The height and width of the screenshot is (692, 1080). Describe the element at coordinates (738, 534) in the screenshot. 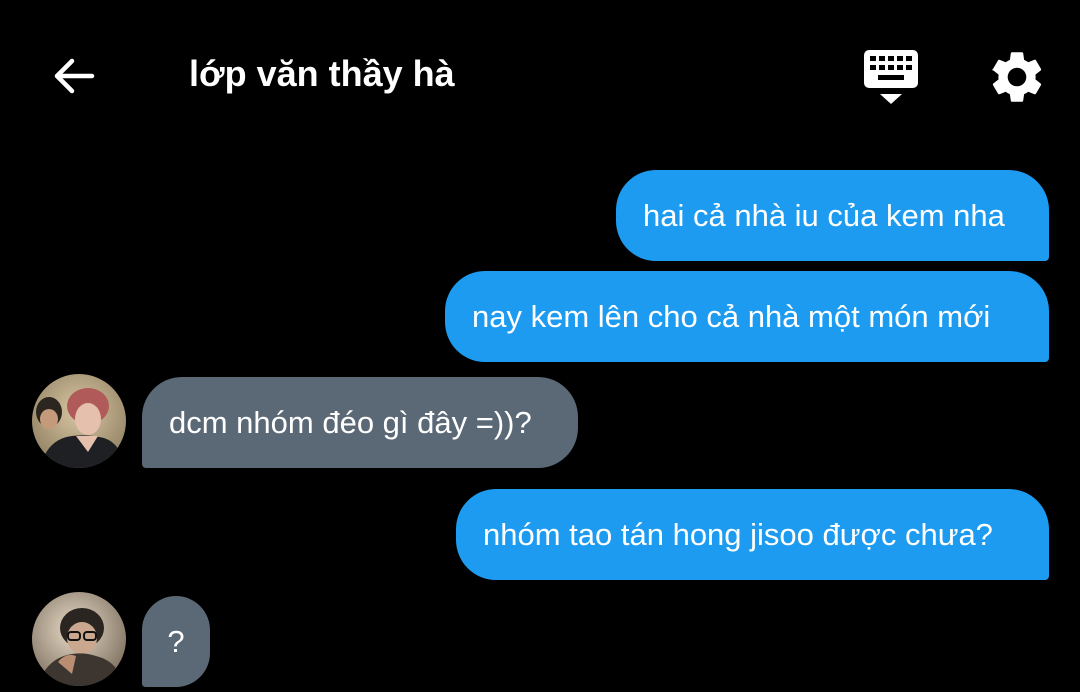

I see `message-text: nhóm tao tán hong jisoo được chưa?` at that location.